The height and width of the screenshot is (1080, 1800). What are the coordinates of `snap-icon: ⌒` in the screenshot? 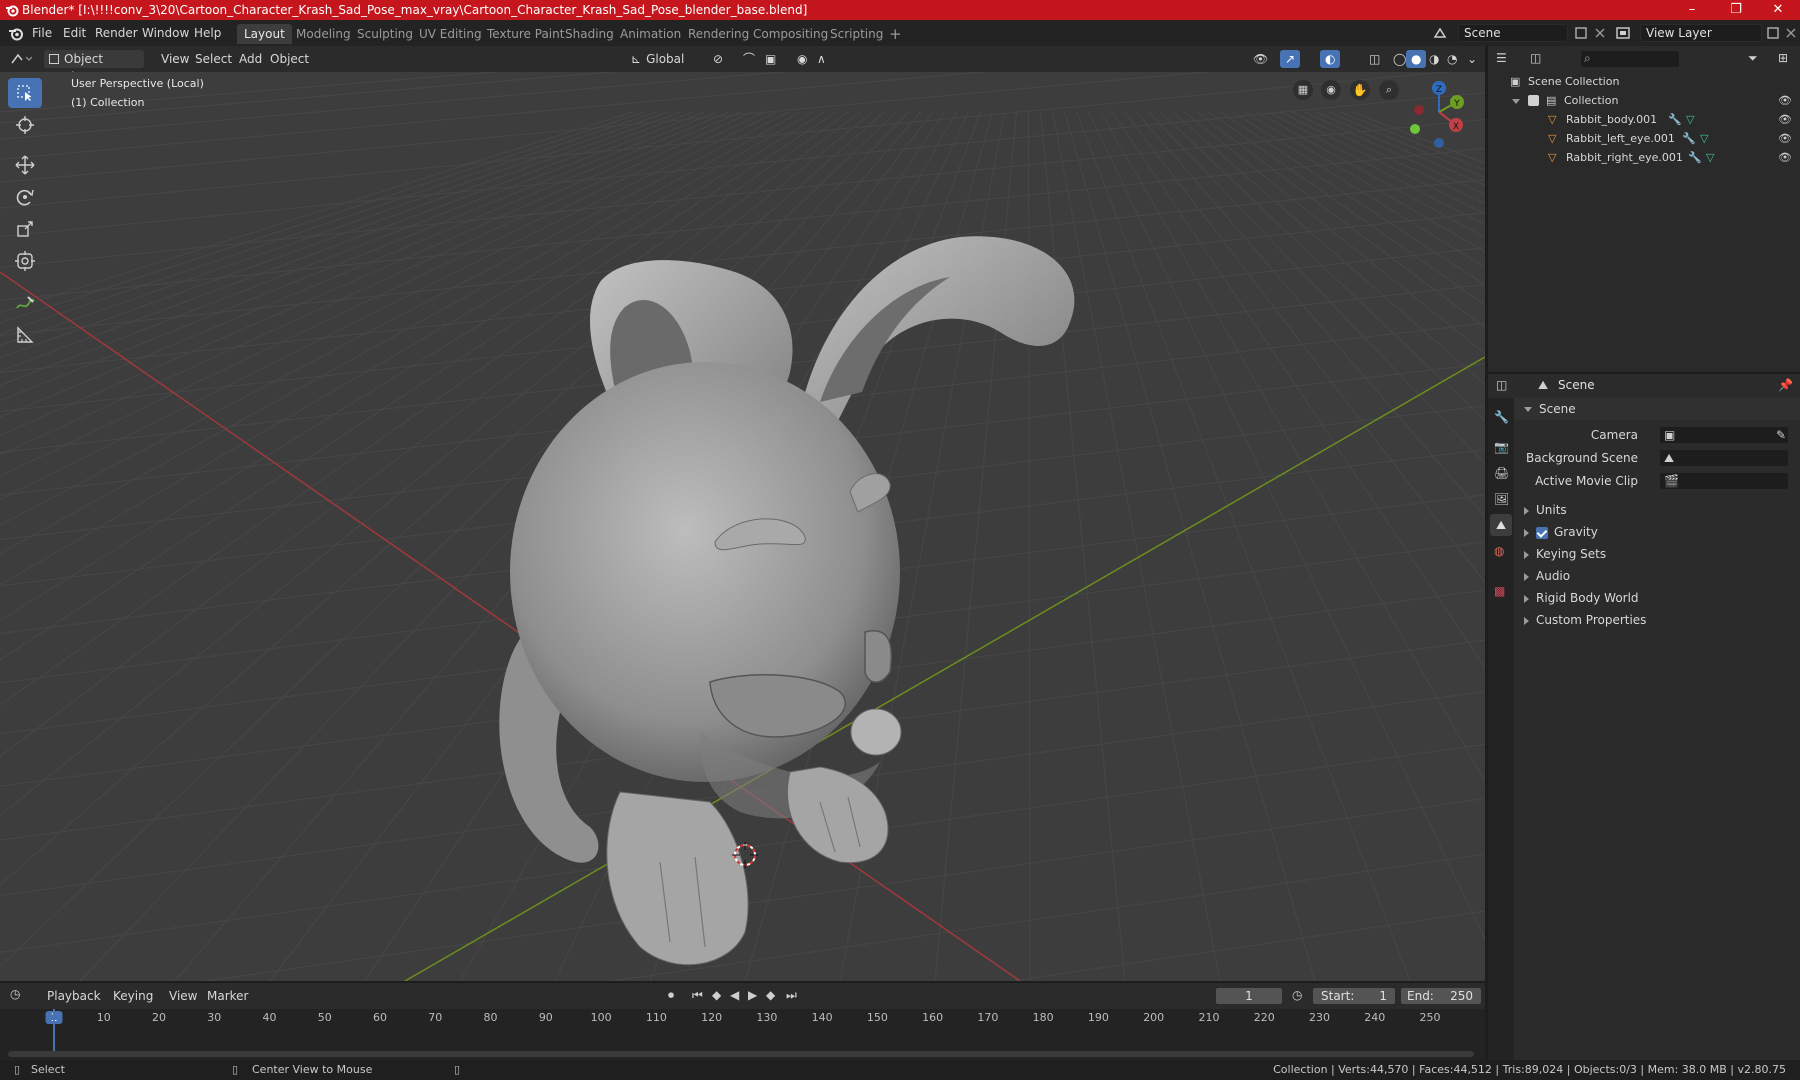 It's located at (749, 59).